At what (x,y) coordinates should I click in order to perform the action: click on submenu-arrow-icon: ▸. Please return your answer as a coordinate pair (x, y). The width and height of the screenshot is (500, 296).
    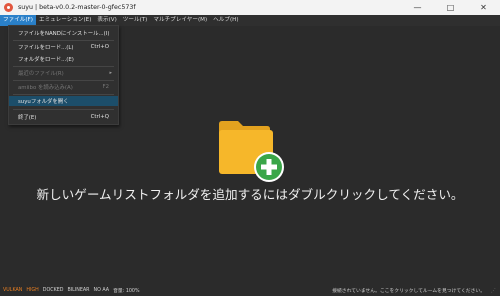
    Looking at the image, I should click on (110, 73).